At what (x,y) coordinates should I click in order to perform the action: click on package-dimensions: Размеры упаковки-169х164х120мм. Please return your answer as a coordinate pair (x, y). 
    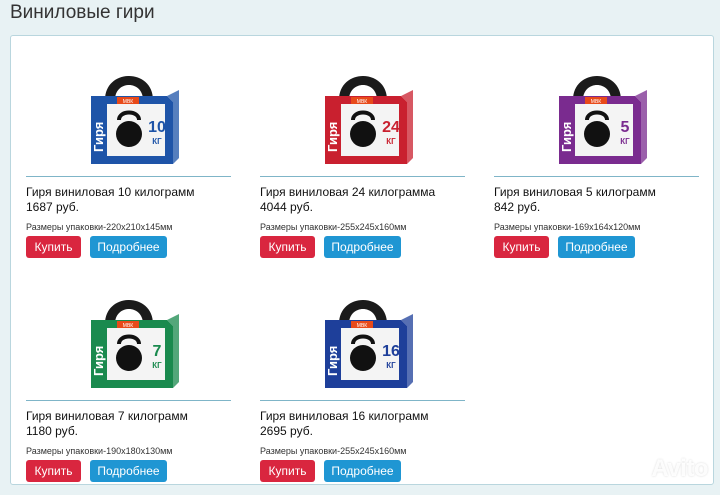
    Looking at the image, I should click on (567, 227).